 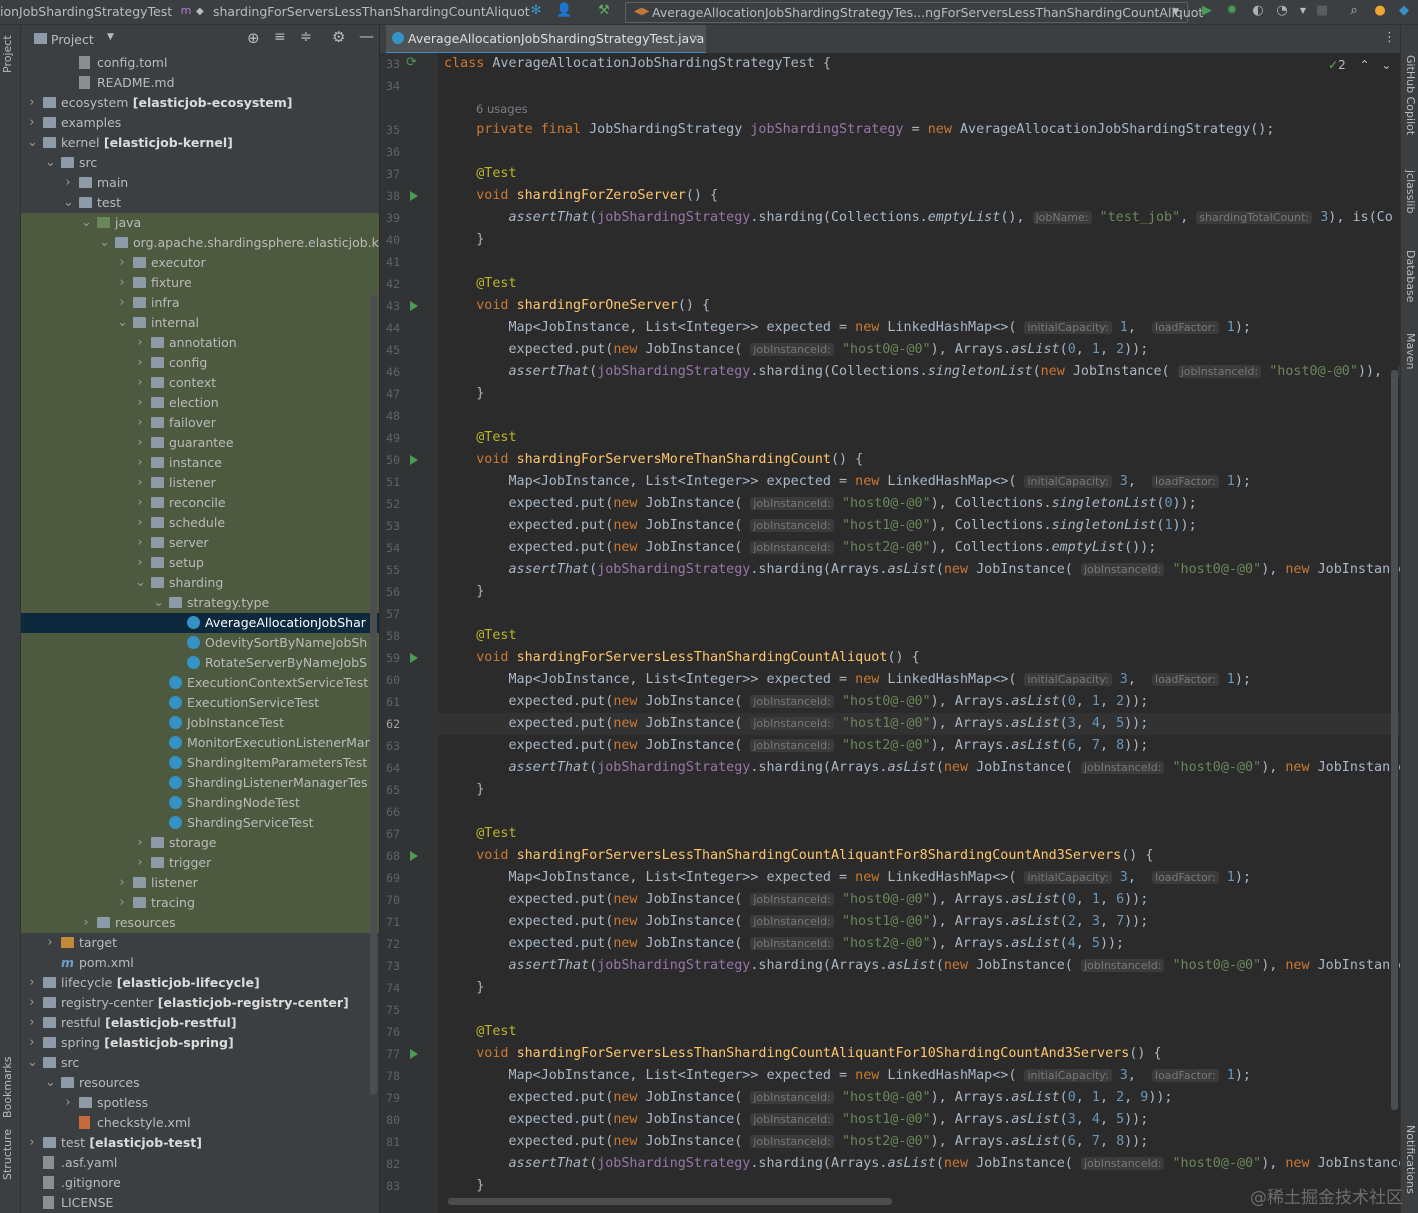 What do you see at coordinates (1365, 65) in the screenshot?
I see `chevron-up-icon: ⌃` at bounding box center [1365, 65].